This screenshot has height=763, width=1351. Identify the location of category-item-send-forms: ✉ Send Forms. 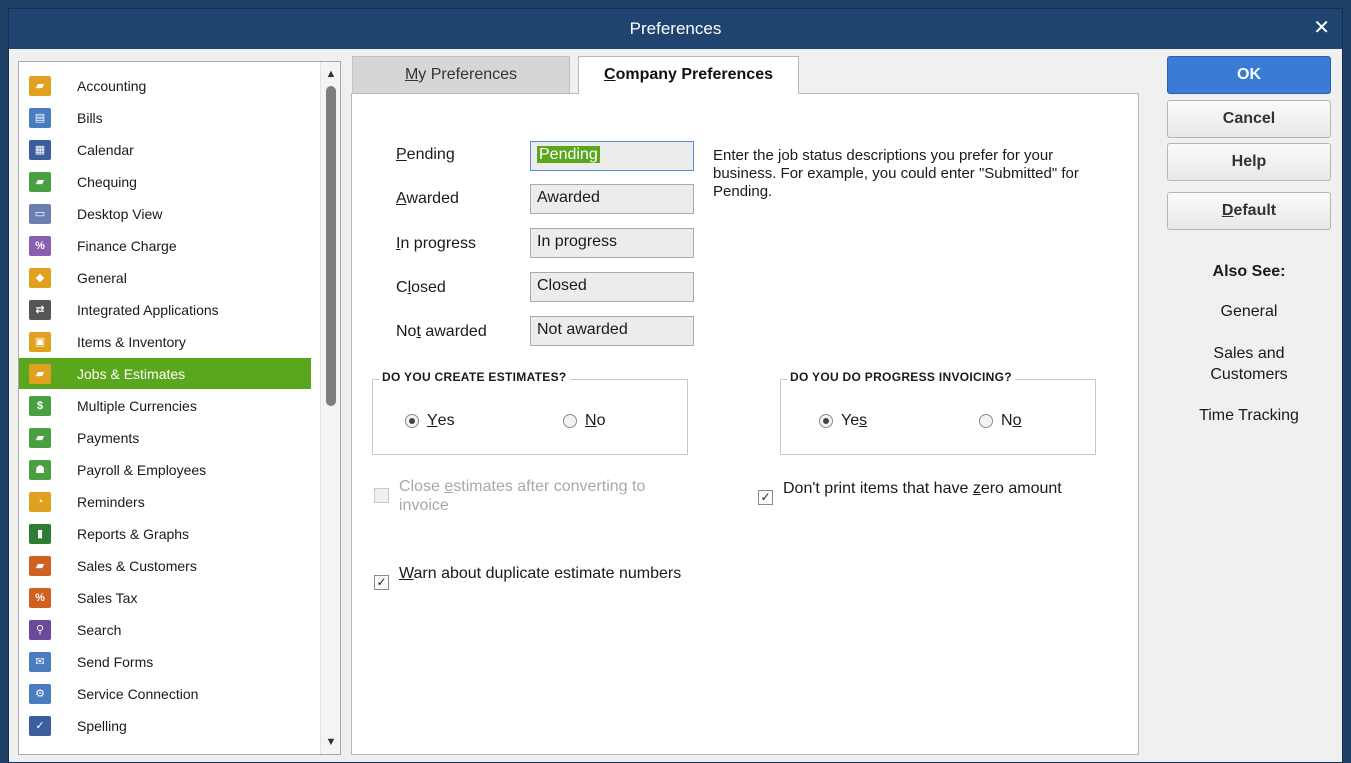
(165, 661).